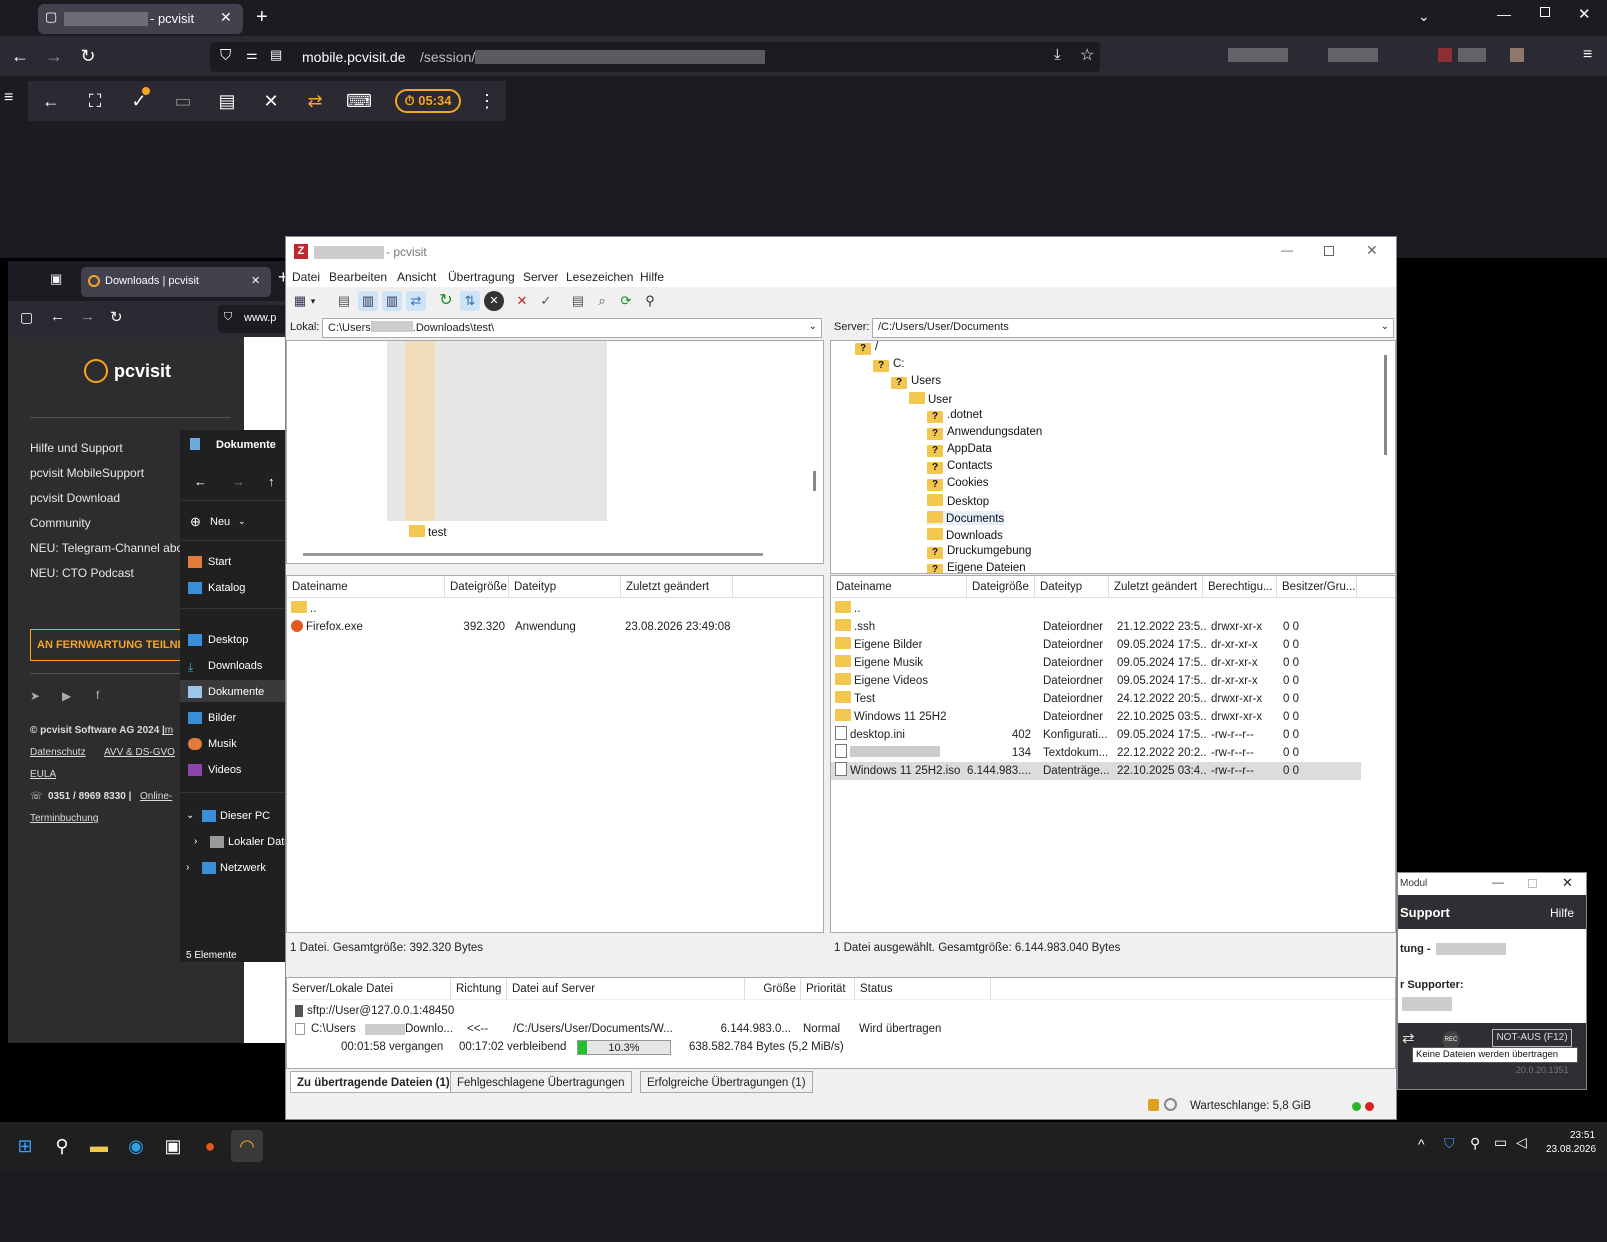 The width and height of the screenshot is (1607, 1242). Describe the element at coordinates (446, 301) in the screenshot. I see `refresh-icon: ↻` at that location.